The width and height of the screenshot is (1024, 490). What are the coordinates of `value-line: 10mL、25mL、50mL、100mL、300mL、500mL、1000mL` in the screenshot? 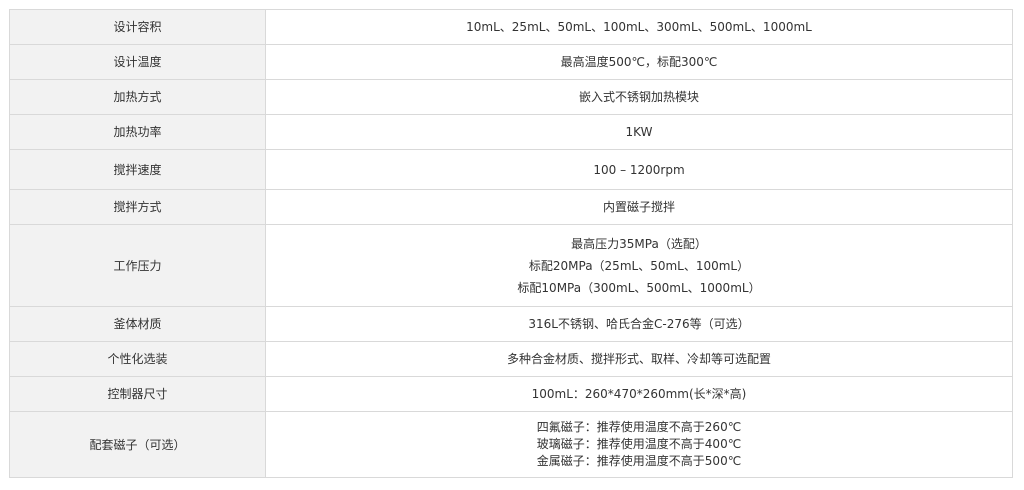 It's located at (639, 27).